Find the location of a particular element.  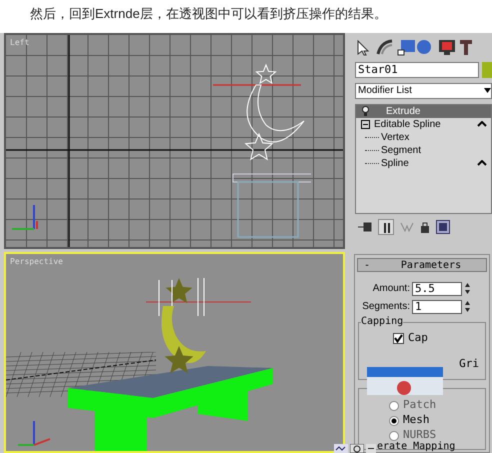

stack-item: Spline is located at coordinates (429, 163).